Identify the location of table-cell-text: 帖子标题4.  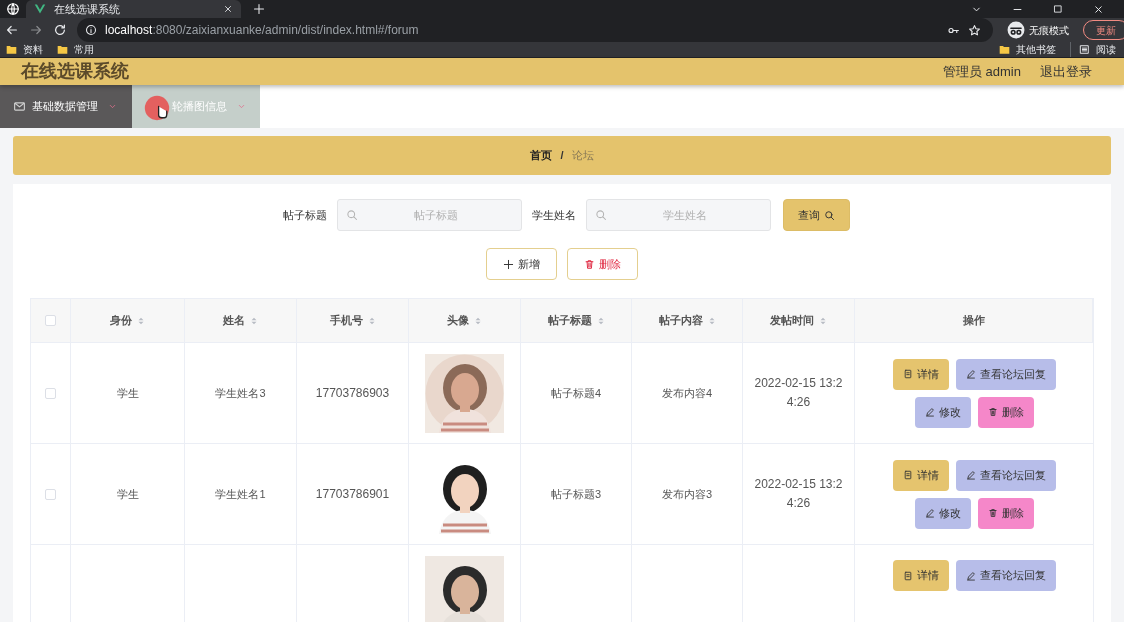
(576, 393).